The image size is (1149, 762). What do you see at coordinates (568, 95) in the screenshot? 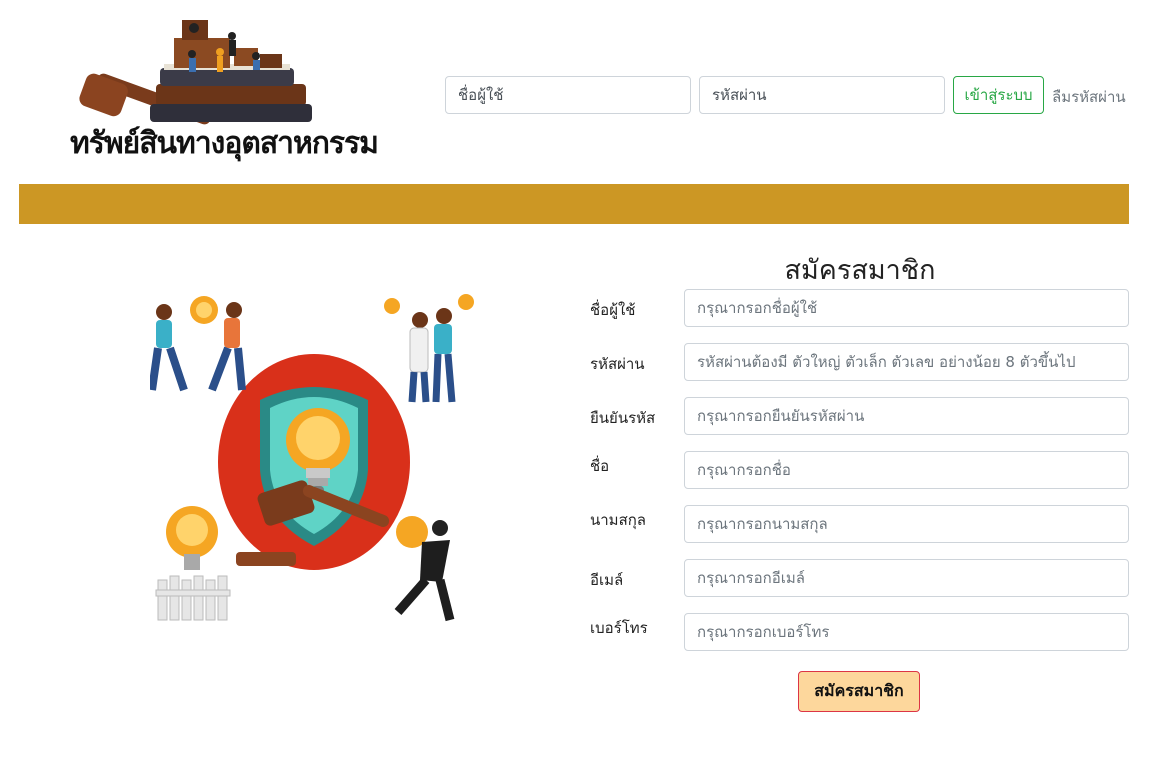
I see `login-username-input` at bounding box center [568, 95].